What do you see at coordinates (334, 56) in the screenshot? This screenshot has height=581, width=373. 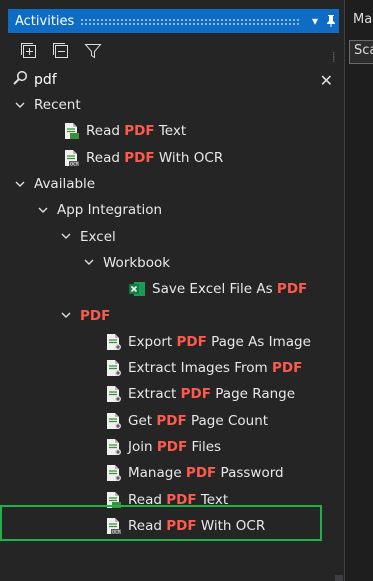 I see `toolbar-overflow-icon: ⸽` at bounding box center [334, 56].